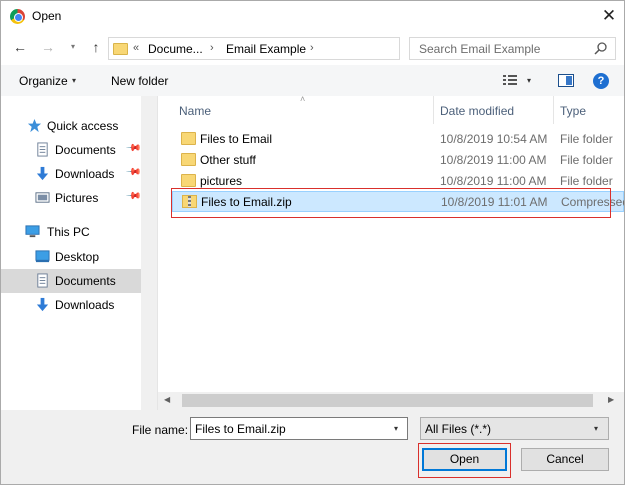 The image size is (625, 485). What do you see at coordinates (48, 47) in the screenshot?
I see `forward-button: →` at bounding box center [48, 47].